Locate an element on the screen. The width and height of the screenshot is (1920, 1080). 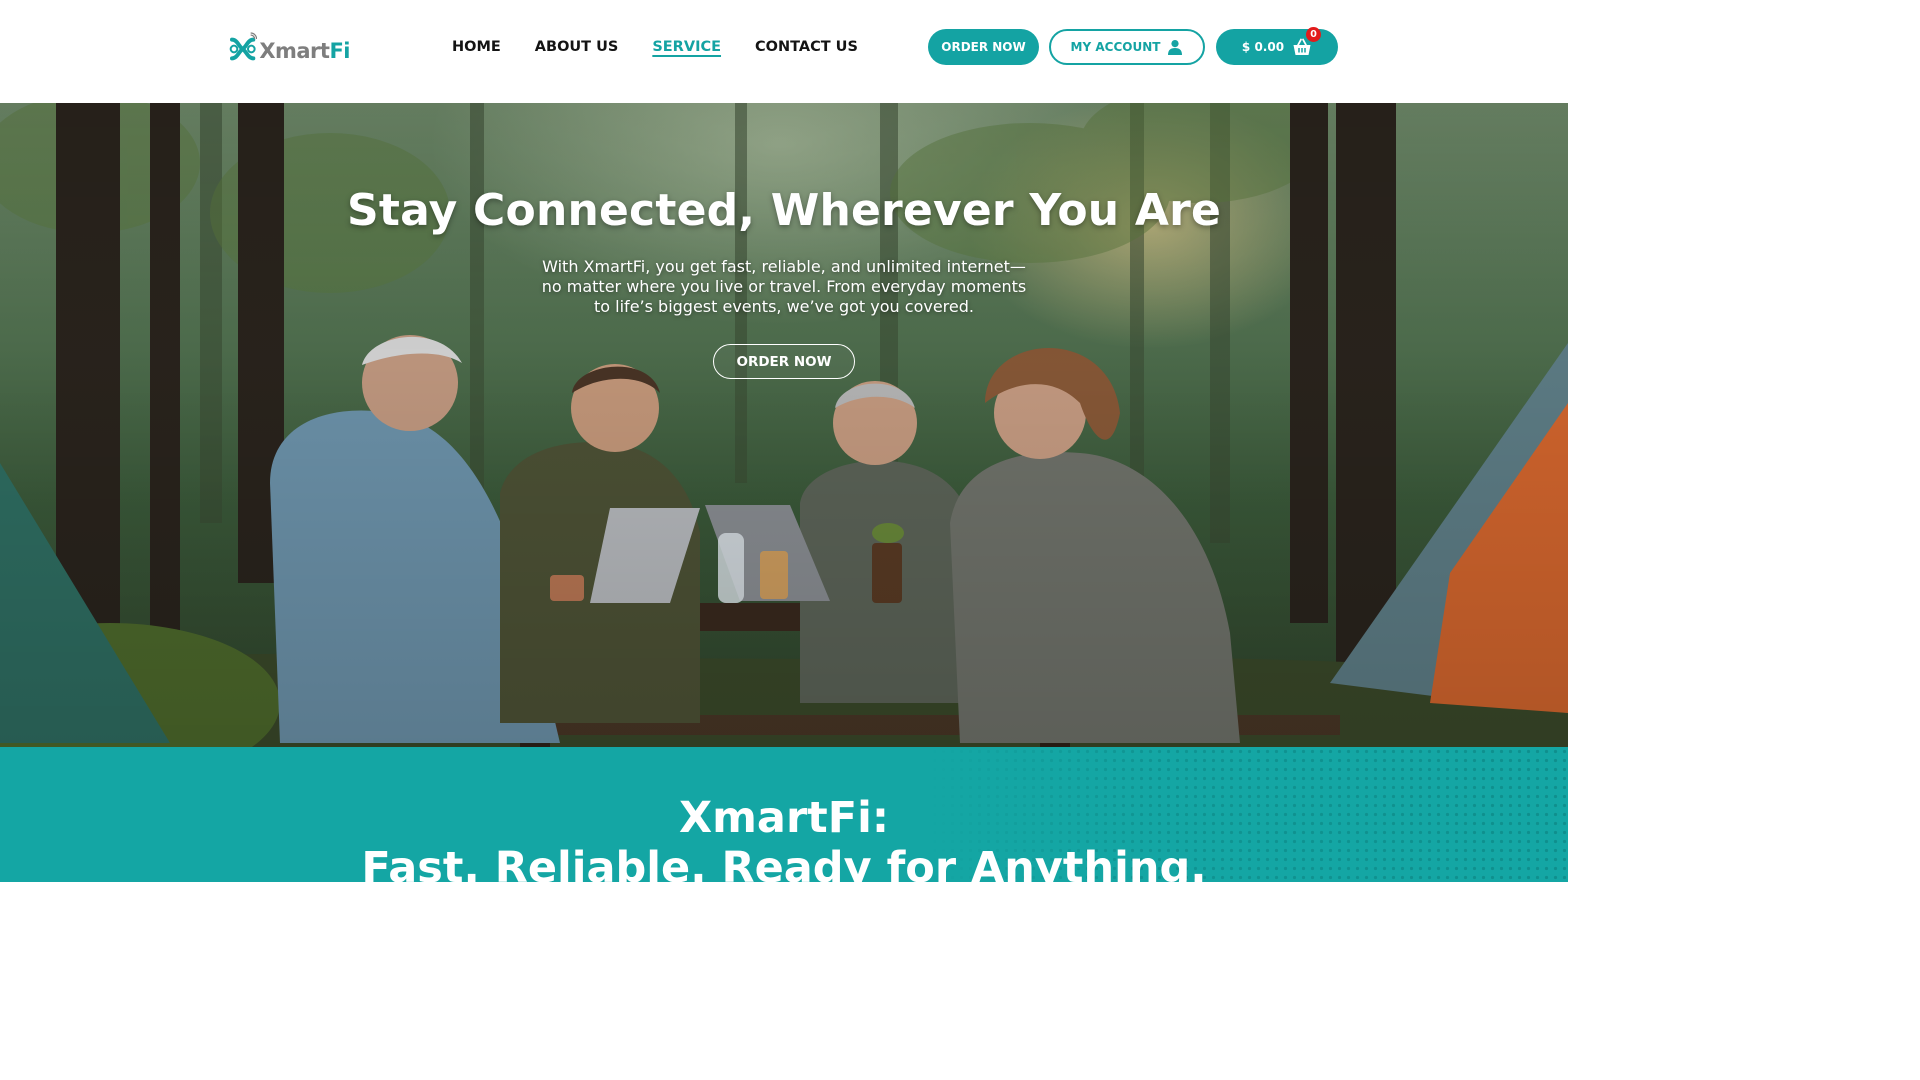
xmartfi-logo: XmartFi is located at coordinates (289, 49).